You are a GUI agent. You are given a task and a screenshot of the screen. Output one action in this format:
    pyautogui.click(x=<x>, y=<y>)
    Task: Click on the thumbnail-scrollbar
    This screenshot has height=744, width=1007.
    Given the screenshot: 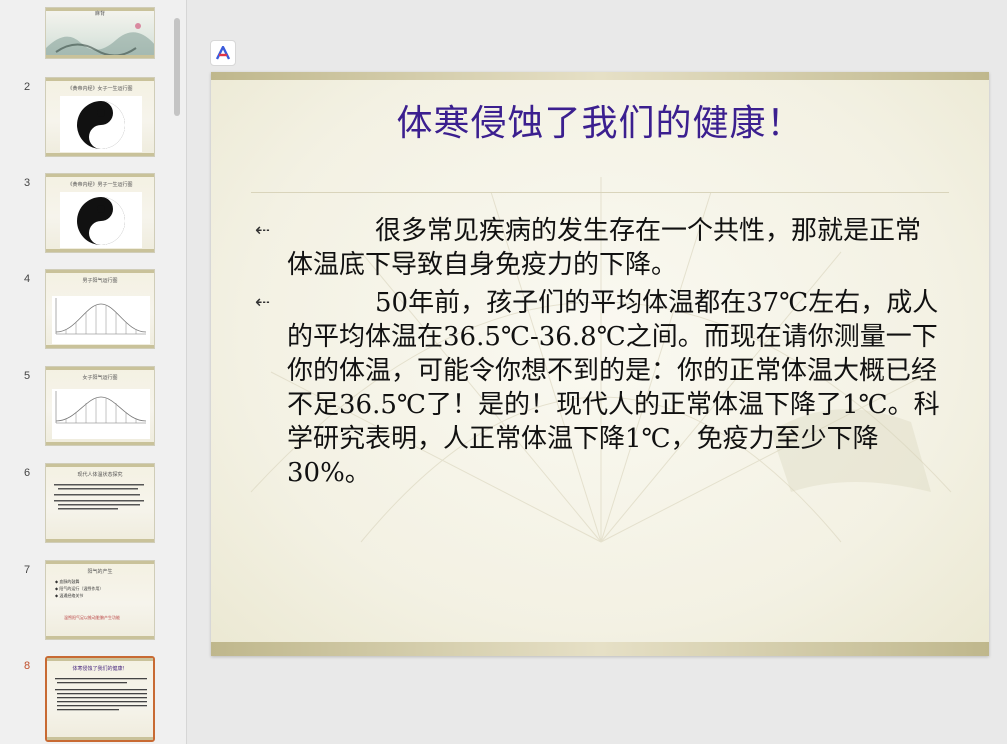 What is the action you would take?
    pyautogui.click(x=177, y=67)
    